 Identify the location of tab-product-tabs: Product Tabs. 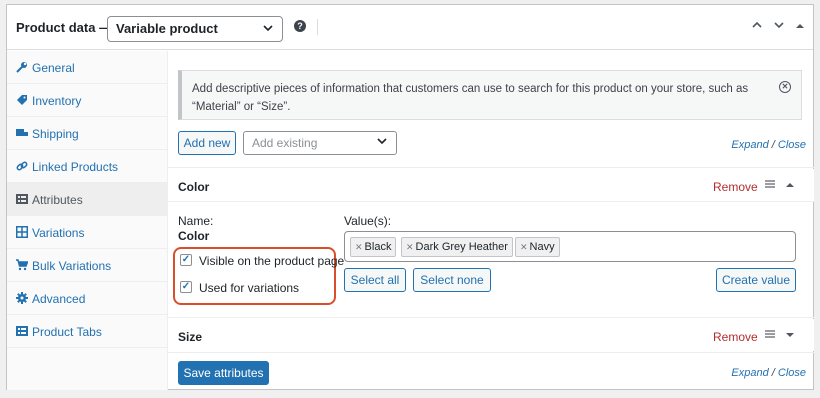
(87, 331).